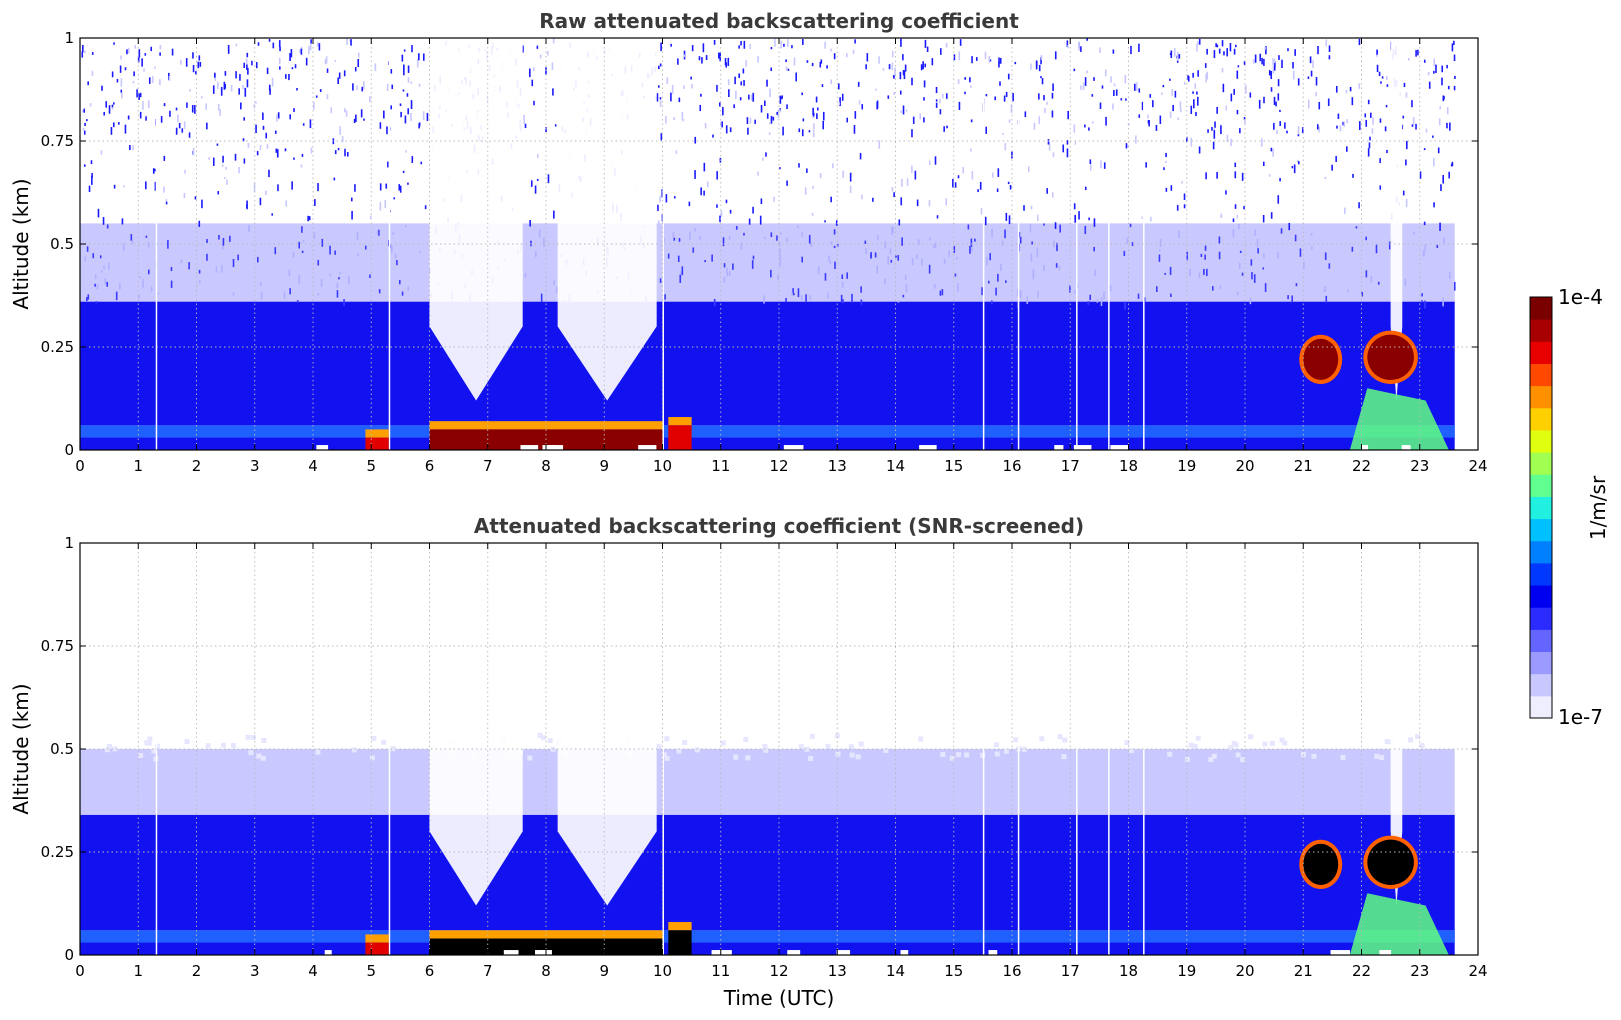 The width and height of the screenshot is (1621, 1020). Describe the element at coordinates (1419, 971) in the screenshot. I see `bottom-xtick-label: 23` at that location.